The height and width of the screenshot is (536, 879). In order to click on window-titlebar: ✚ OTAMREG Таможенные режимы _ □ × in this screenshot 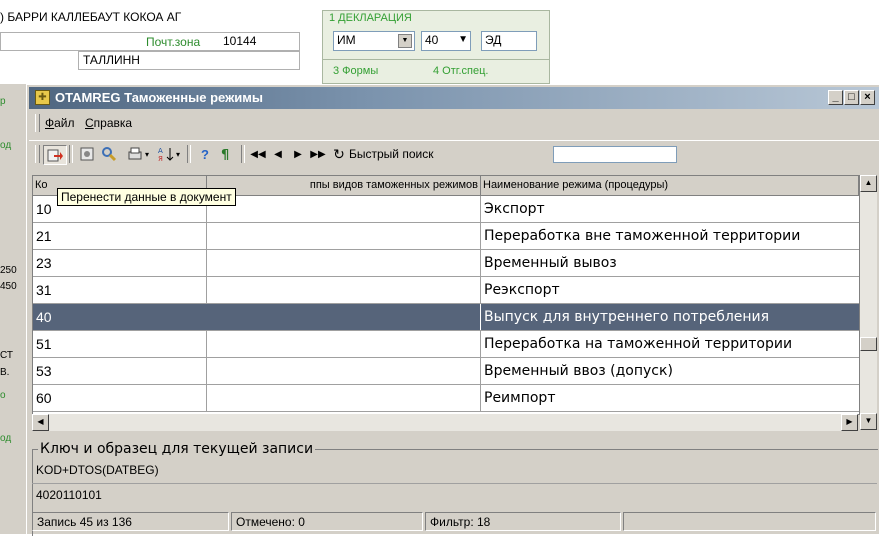, I will do `click(454, 98)`.